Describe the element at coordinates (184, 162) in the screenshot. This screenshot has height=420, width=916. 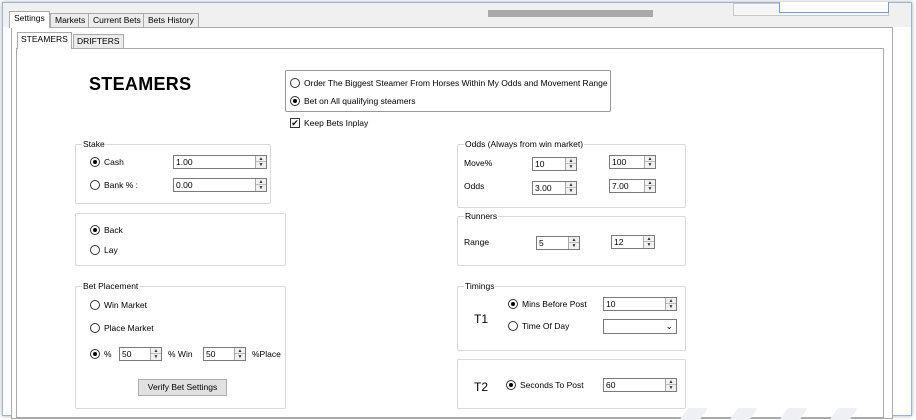
I see `cash-value: 1.00` at that location.